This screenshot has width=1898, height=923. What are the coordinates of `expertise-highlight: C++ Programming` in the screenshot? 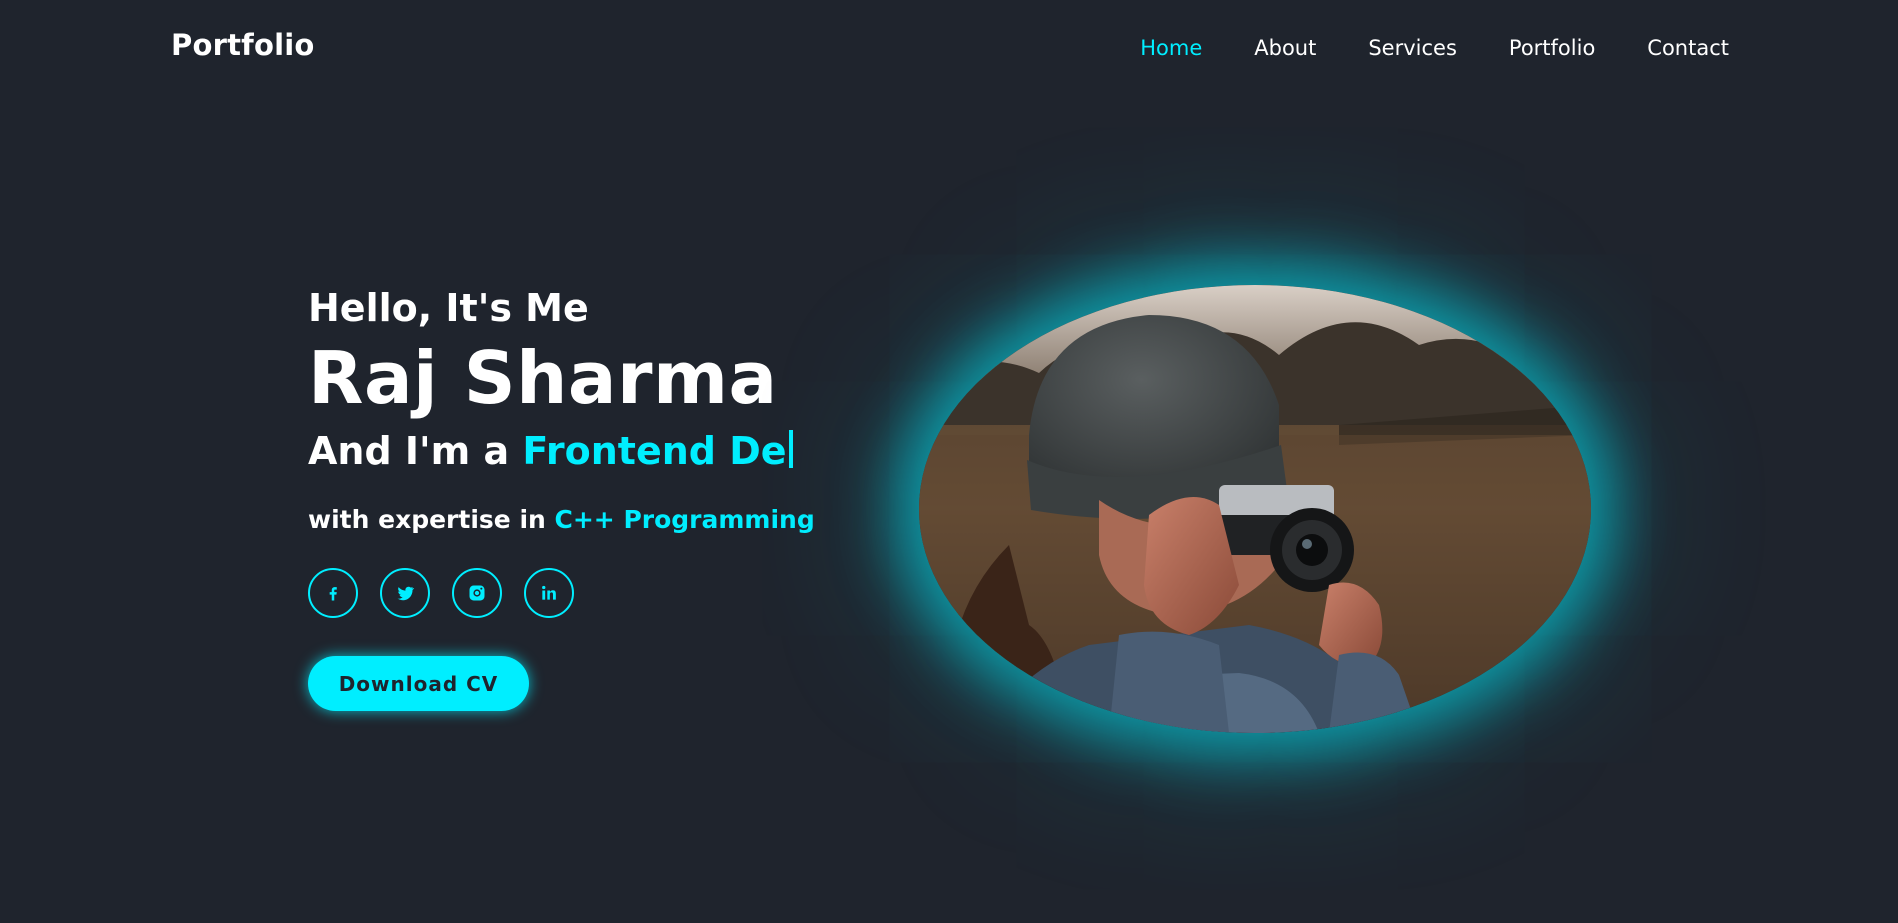 It's located at (684, 519).